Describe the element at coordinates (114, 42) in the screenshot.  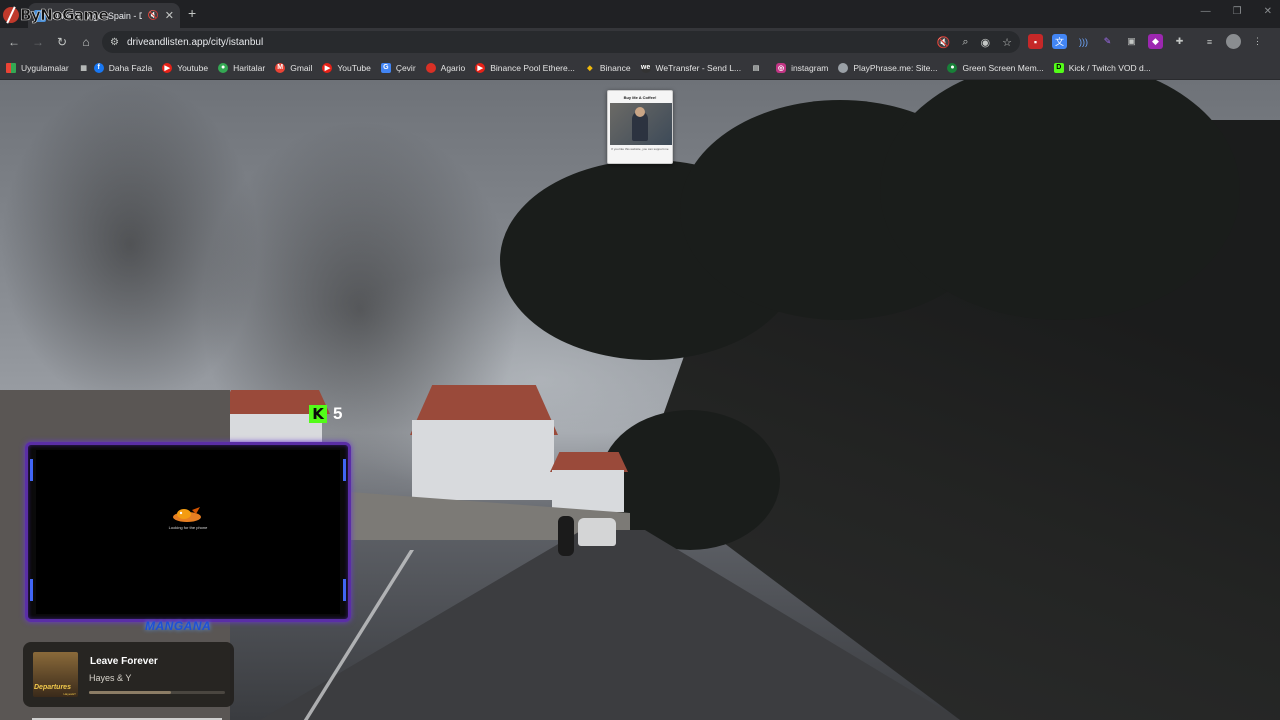
I see `site-info-icon: ⚙` at that location.